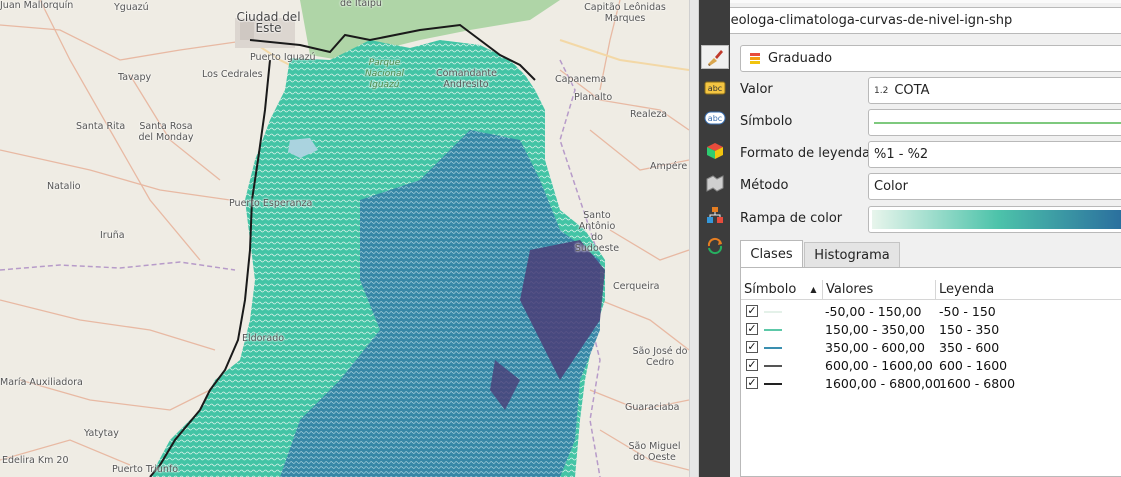  I want to click on column-header-legend: Leyenda, so click(1028, 290).